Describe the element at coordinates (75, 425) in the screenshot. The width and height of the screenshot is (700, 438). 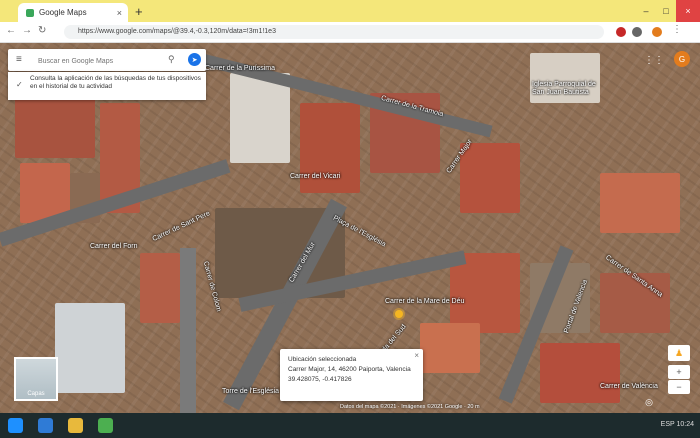
I see `folder-icon` at that location.